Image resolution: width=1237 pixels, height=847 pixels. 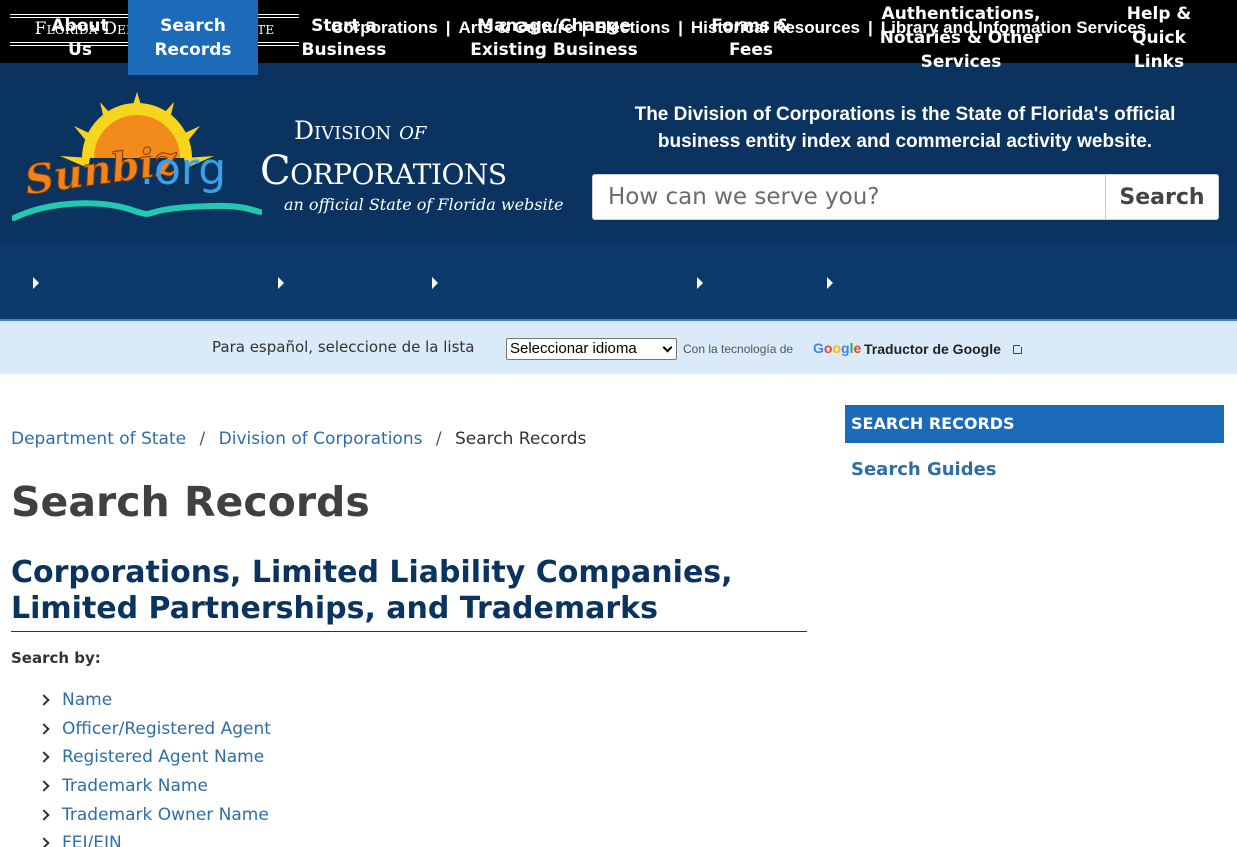 I want to click on division-line2: Corporations, so click(x=383, y=171).